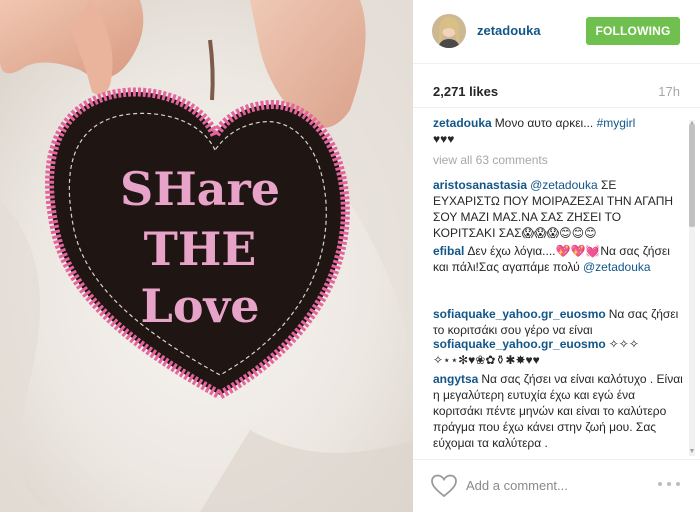 The width and height of the screenshot is (700, 512). Describe the element at coordinates (669, 484) in the screenshot. I see `more-dots-icon` at that location.